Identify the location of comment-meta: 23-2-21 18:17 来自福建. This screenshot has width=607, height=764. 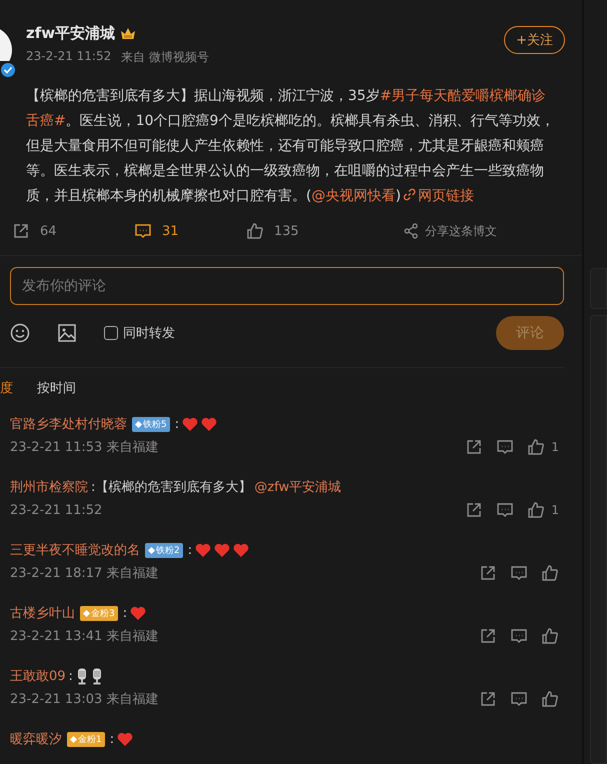
(84, 573).